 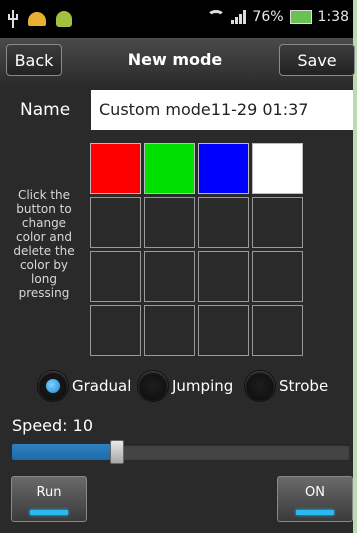 What do you see at coordinates (317, 60) in the screenshot?
I see `save-button: Save` at bounding box center [317, 60].